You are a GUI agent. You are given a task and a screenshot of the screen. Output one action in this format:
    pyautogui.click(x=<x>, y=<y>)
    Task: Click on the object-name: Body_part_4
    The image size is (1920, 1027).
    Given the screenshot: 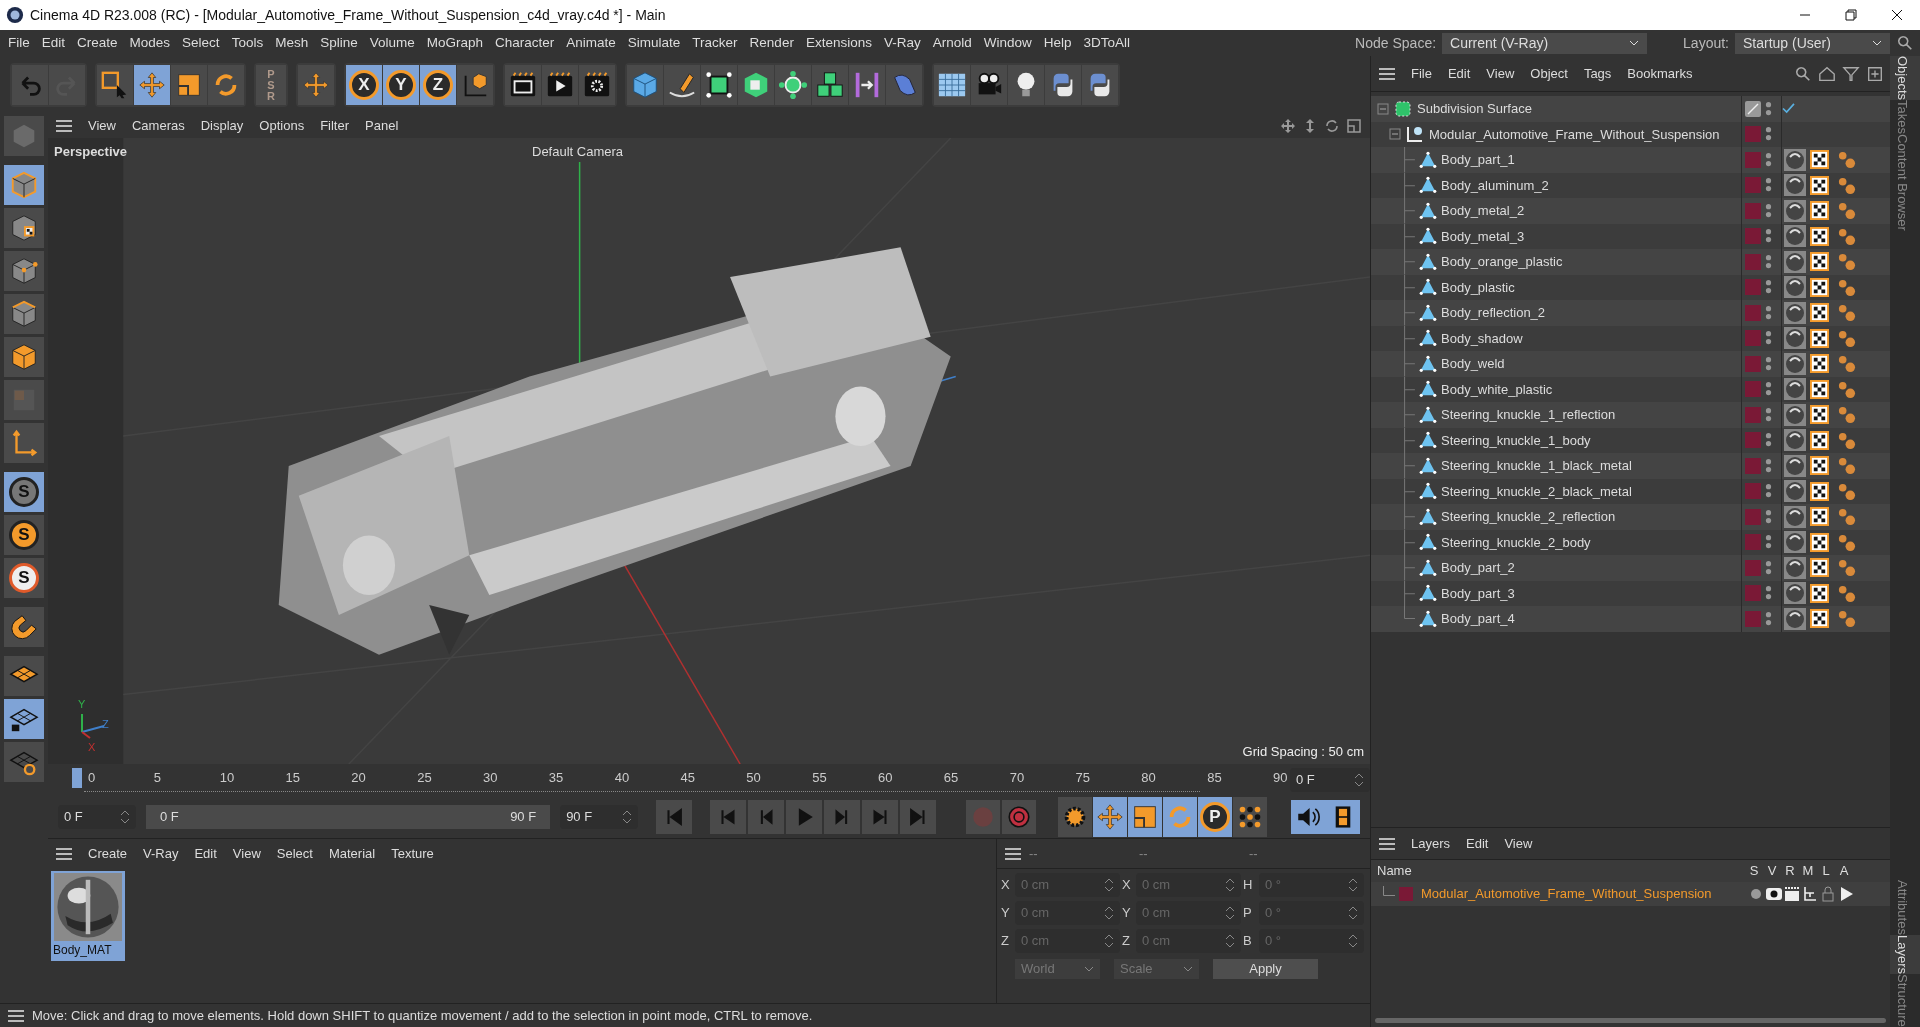 What is the action you would take?
    pyautogui.click(x=1478, y=619)
    